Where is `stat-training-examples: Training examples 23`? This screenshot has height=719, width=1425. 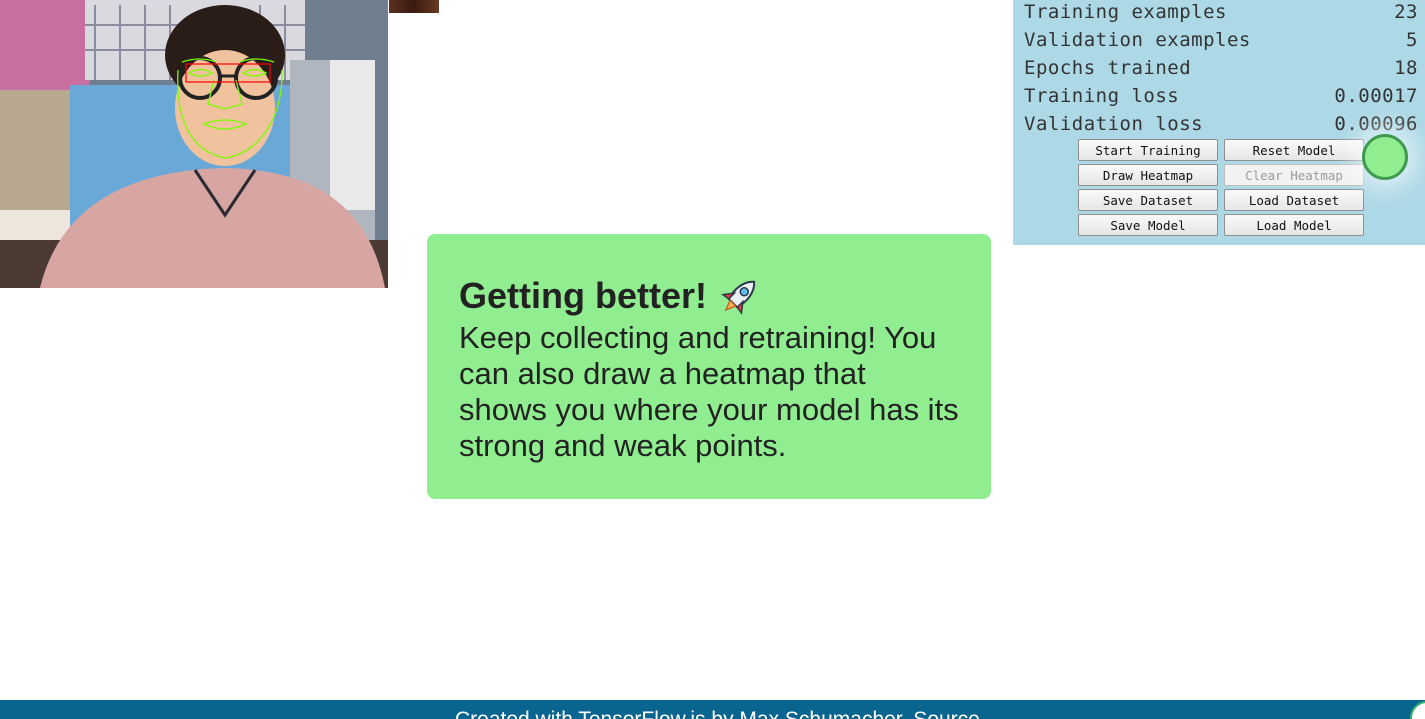 stat-training-examples: Training examples 23 is located at coordinates (1221, 13).